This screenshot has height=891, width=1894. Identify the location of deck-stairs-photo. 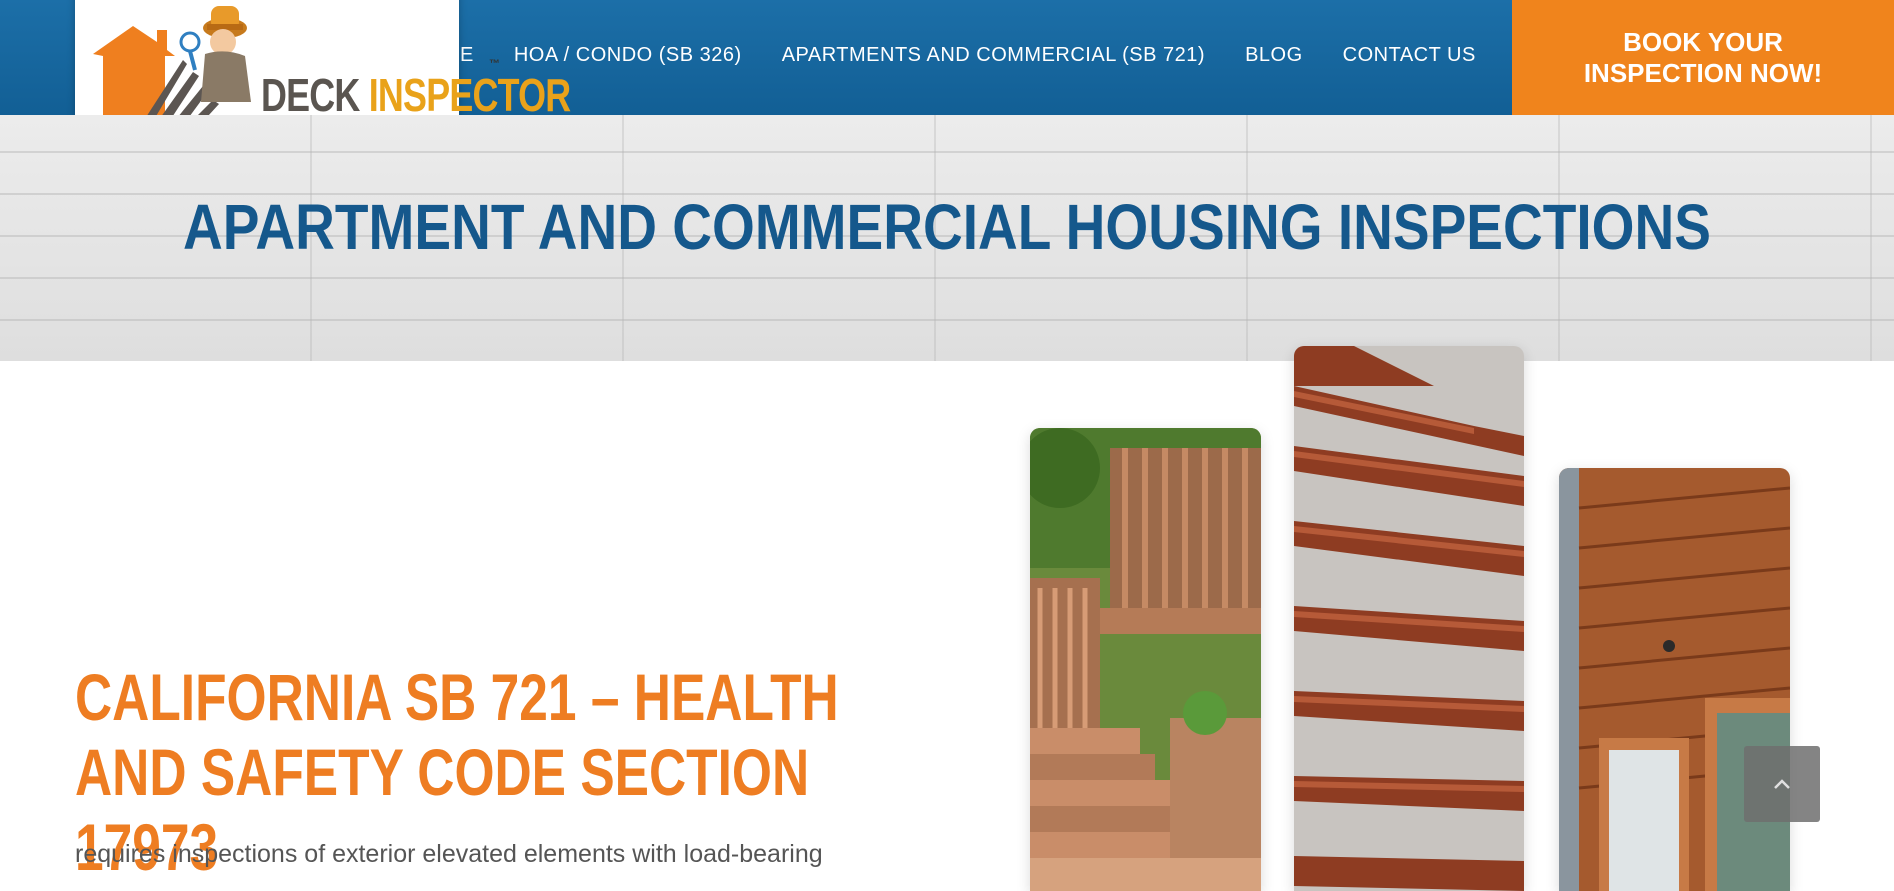
(1145, 659).